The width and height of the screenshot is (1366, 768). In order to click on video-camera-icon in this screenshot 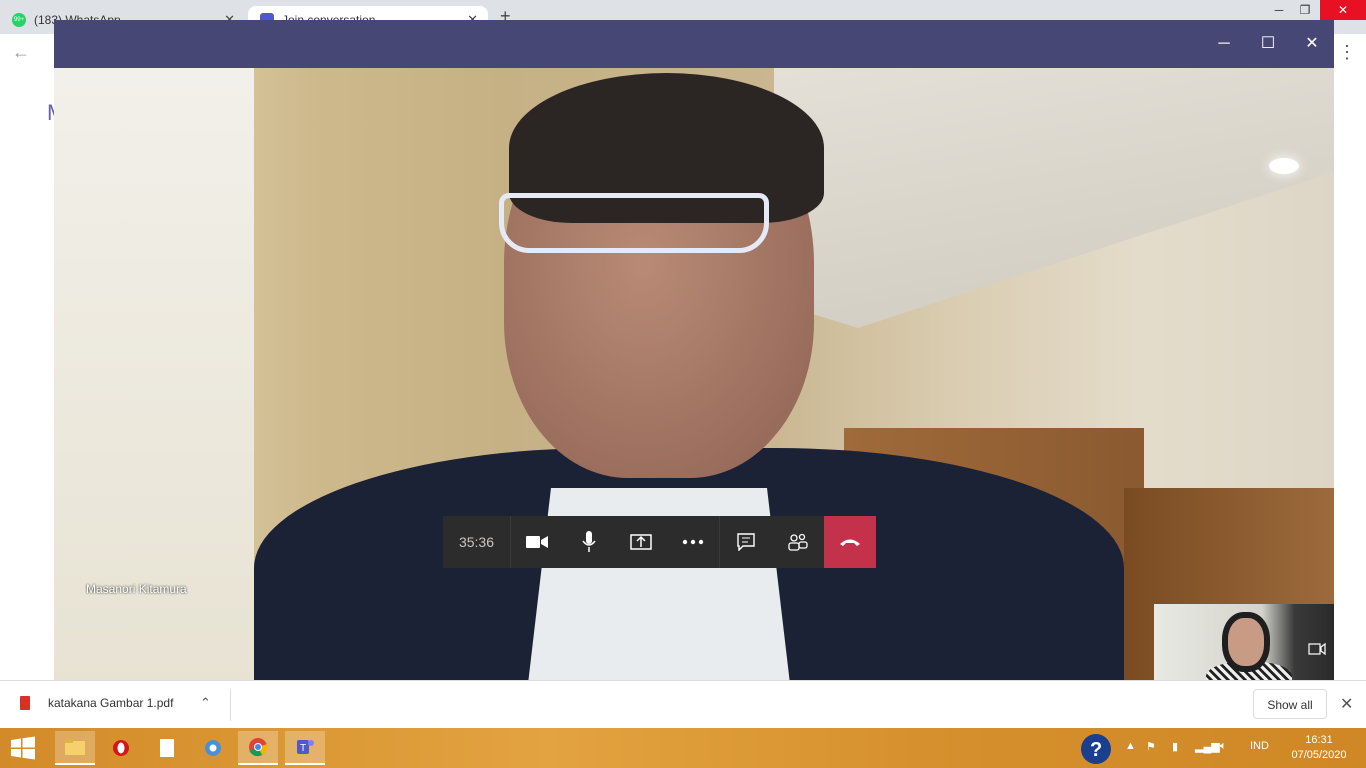, I will do `click(537, 542)`.